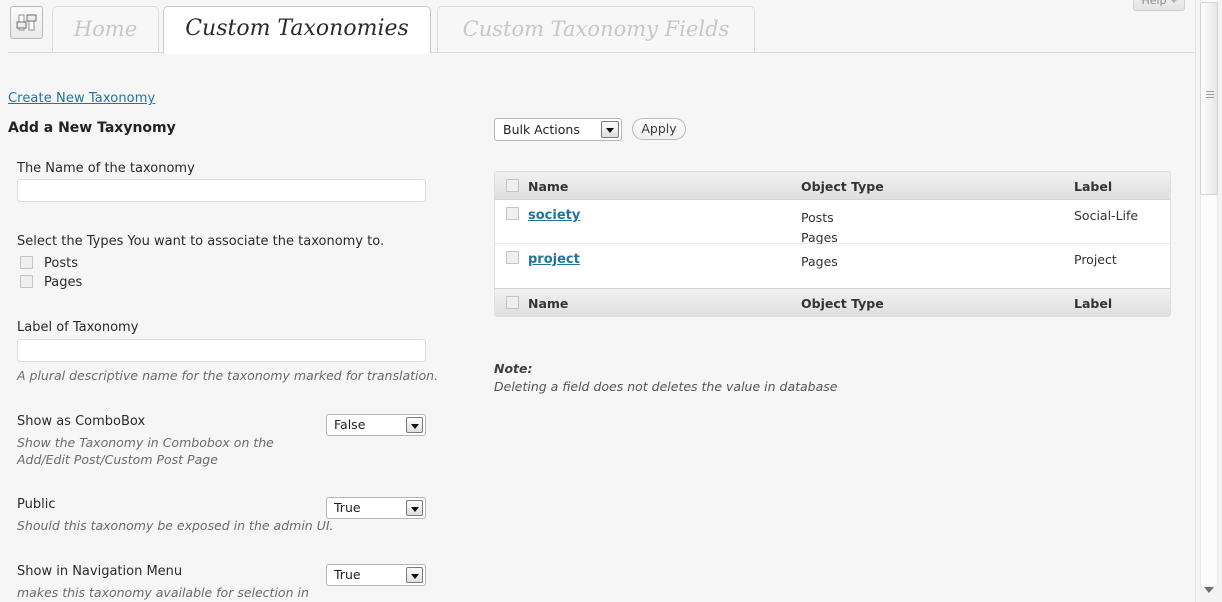  I want to click on taxonomy-name-label: The Name of the taxonomy, so click(106, 168).